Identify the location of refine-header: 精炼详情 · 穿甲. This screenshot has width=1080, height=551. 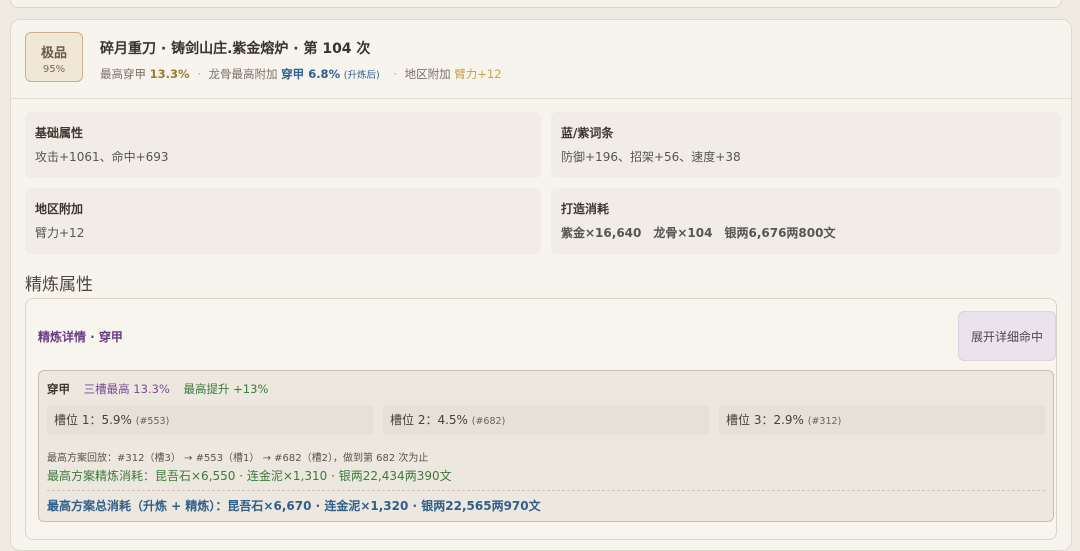
(80, 337).